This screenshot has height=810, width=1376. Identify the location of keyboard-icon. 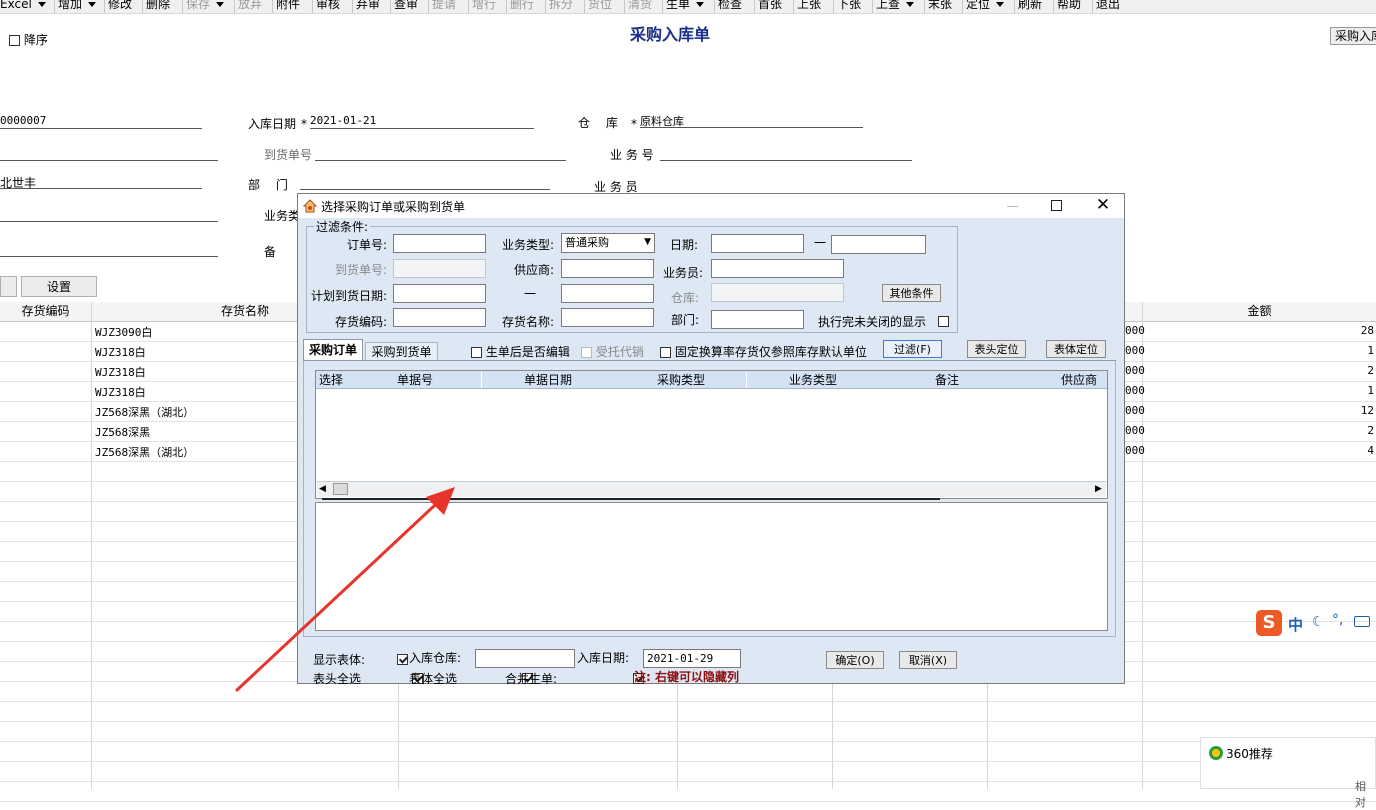
(1362, 621).